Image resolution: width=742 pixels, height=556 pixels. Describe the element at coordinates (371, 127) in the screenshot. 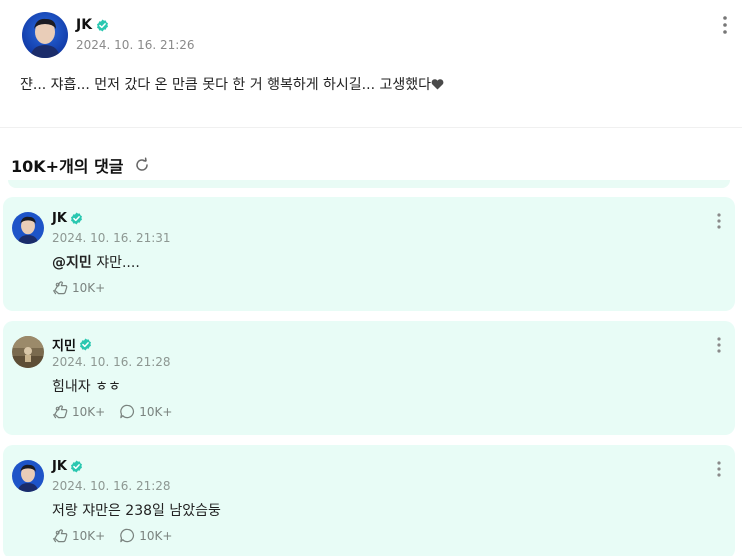

I see `divider` at that location.